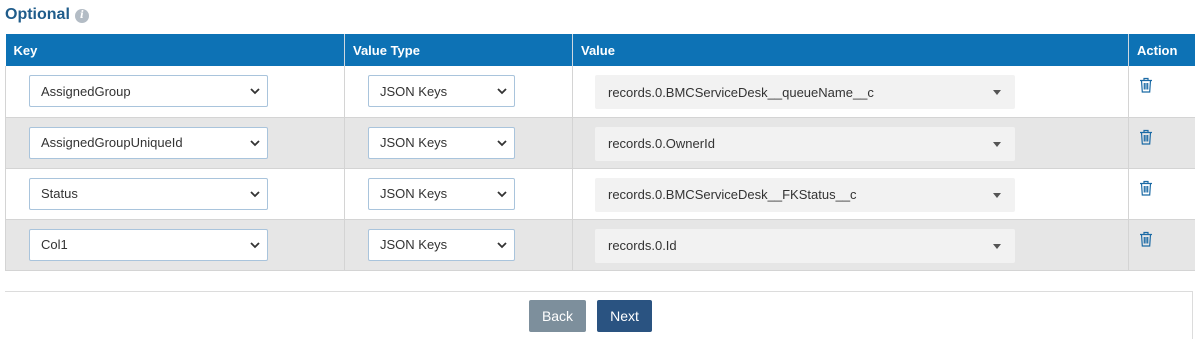 The width and height of the screenshot is (1195, 339). What do you see at coordinates (557, 316) in the screenshot?
I see `back-button: Back` at bounding box center [557, 316].